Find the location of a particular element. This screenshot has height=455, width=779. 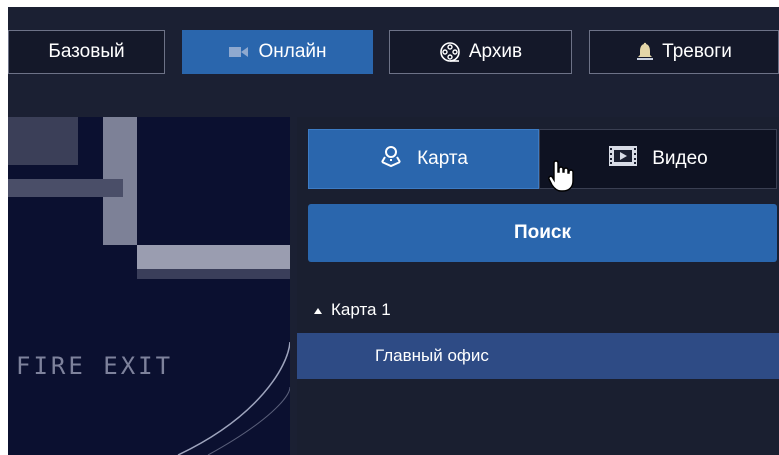

map-pin-icon is located at coordinates (391, 159).